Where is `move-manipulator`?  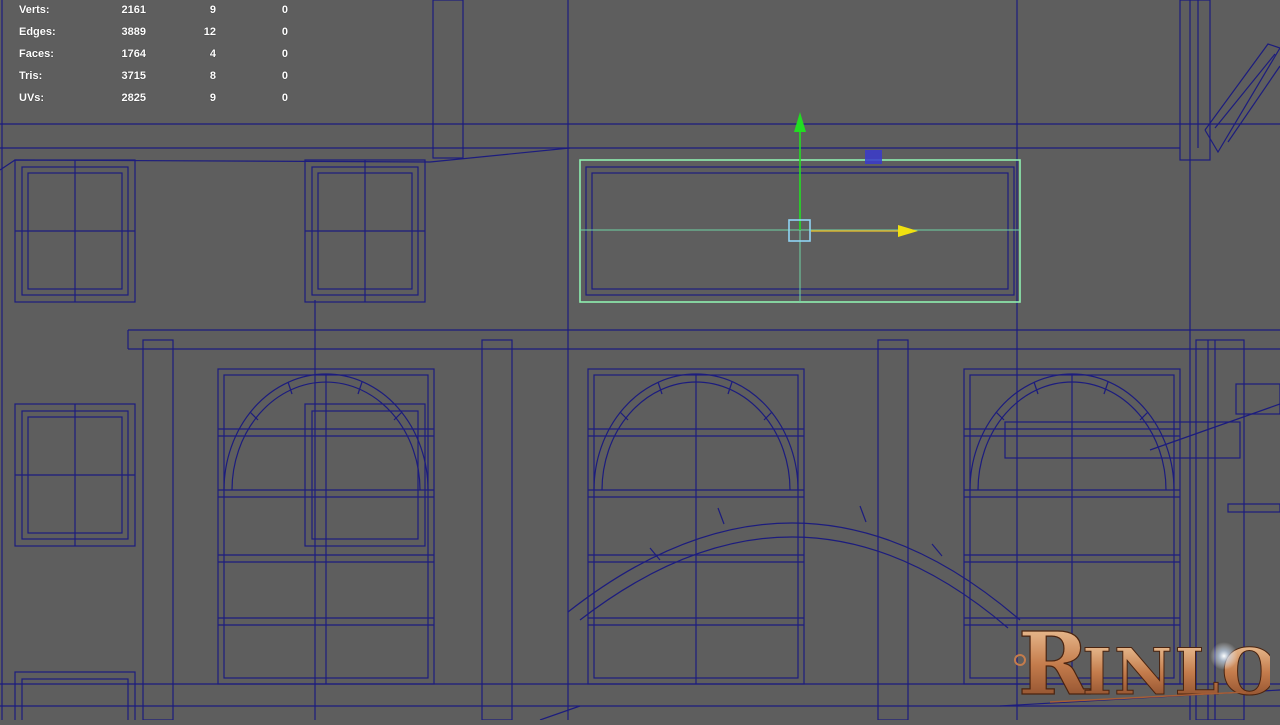 move-manipulator is located at coordinates (853, 177).